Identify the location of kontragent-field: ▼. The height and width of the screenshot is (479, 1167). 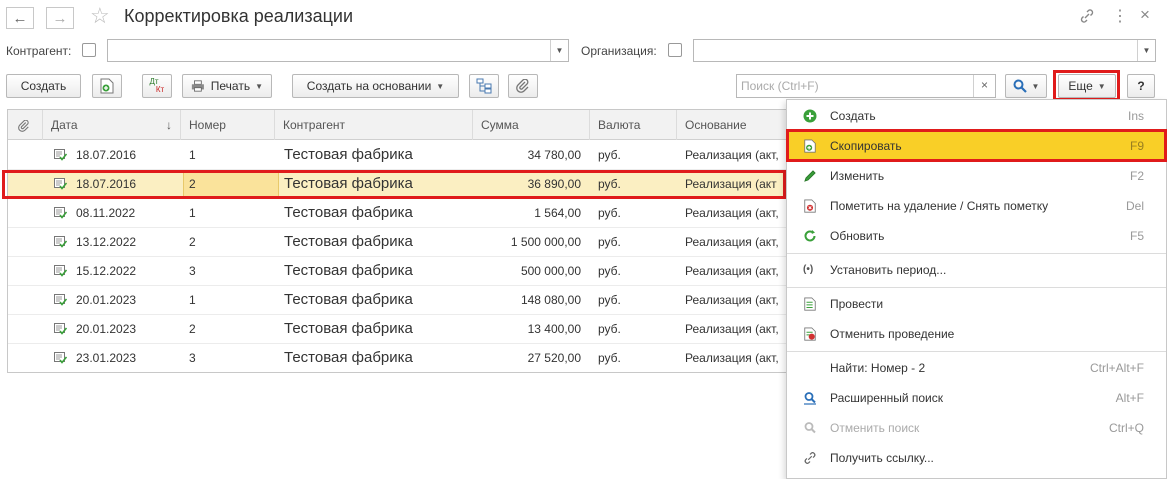
(338, 50).